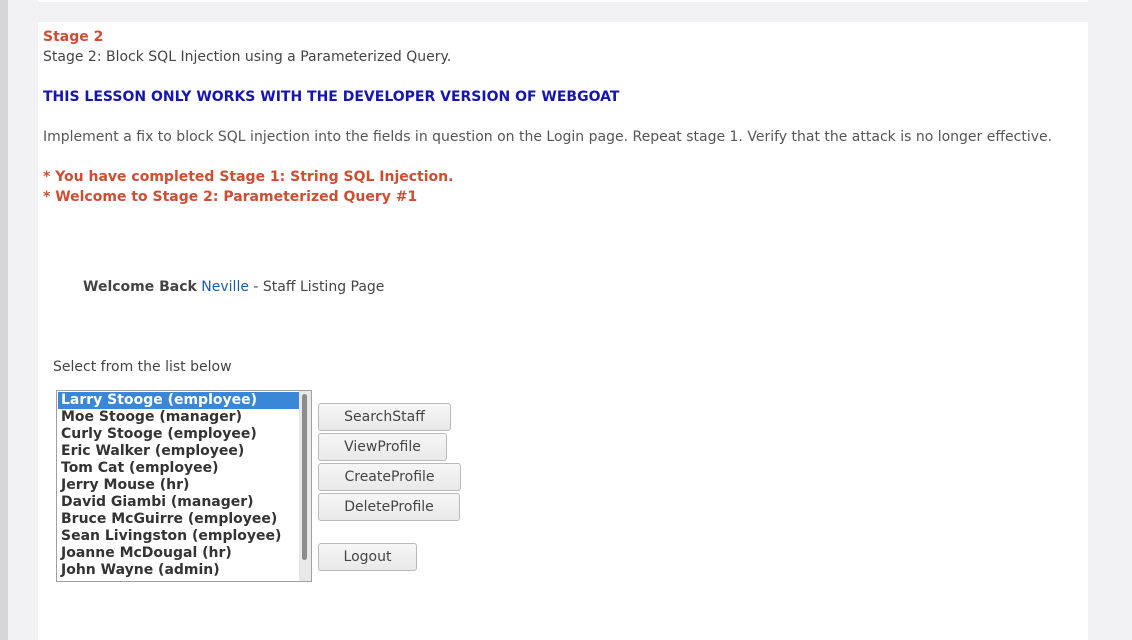 Image resolution: width=1132 pixels, height=640 pixels. Describe the element at coordinates (178, 570) in the screenshot. I see `staff-list-option: John Wayne (admin)` at that location.